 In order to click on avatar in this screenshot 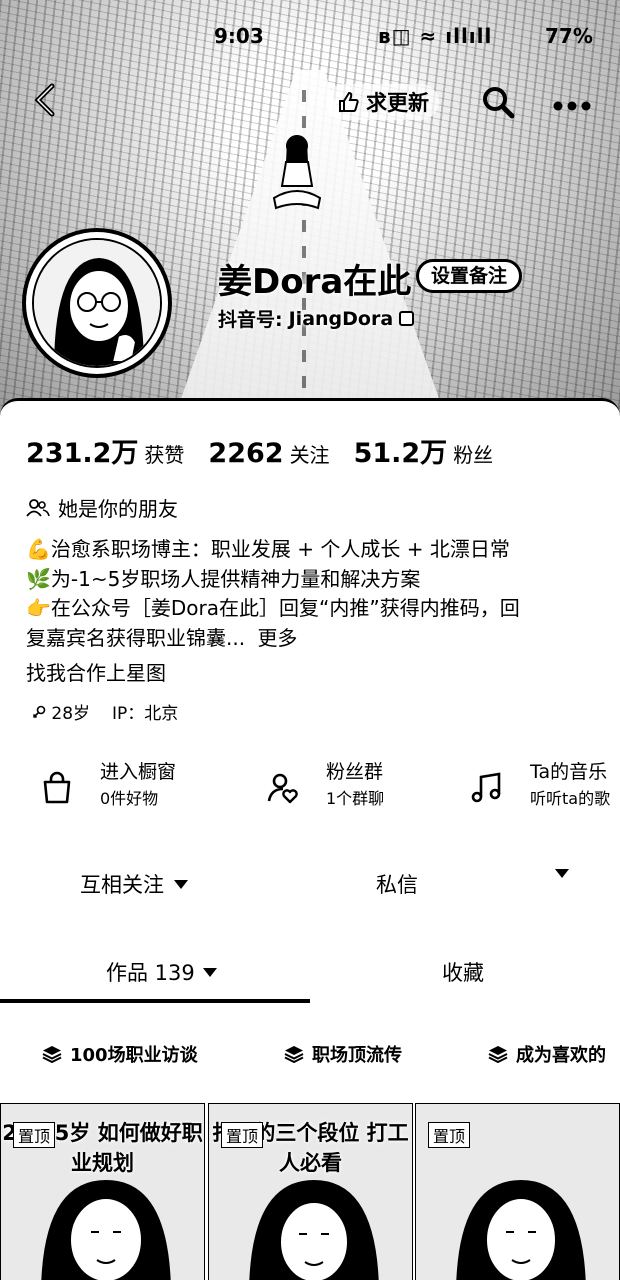, I will do `click(97, 303)`.